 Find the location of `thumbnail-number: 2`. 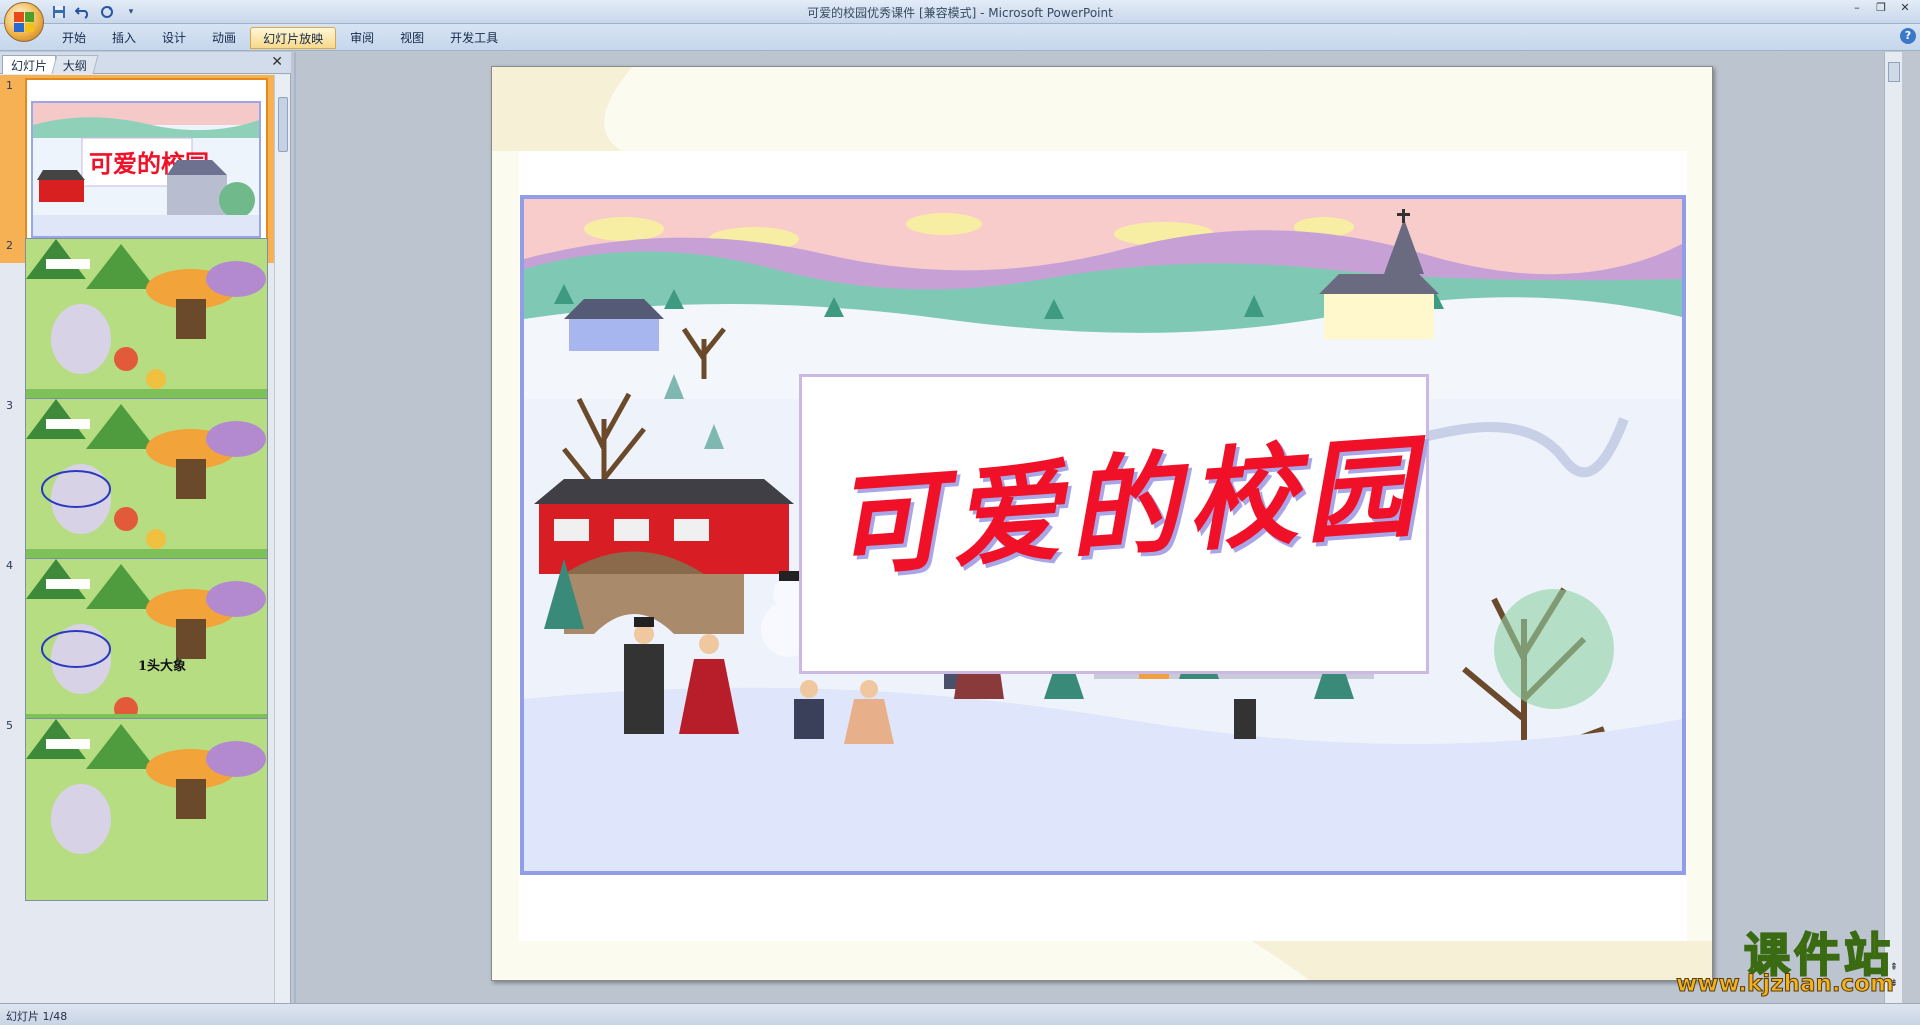

thumbnail-number: 2 is located at coordinates (9, 245).